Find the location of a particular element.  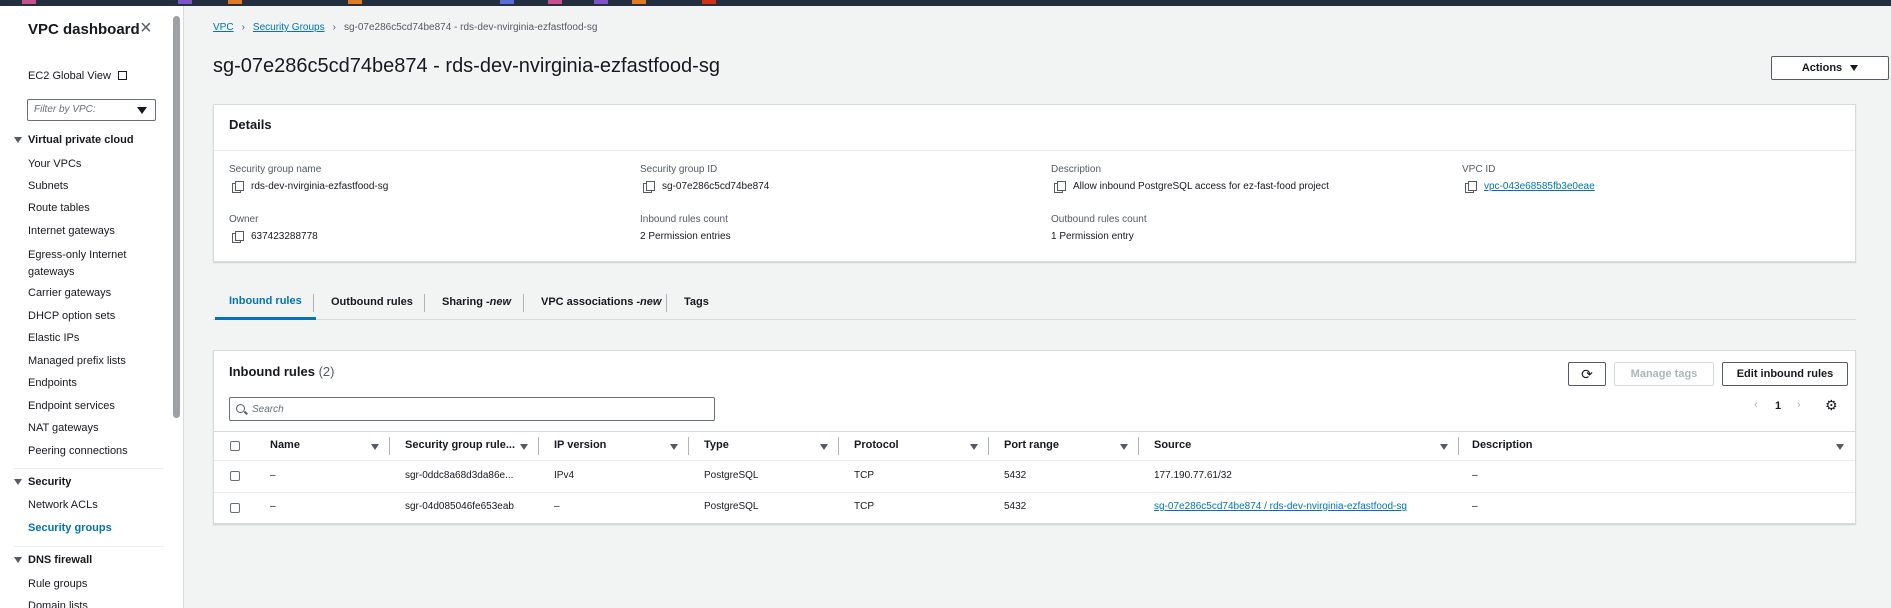

tab-label: VPC associations - is located at coordinates (591, 302).